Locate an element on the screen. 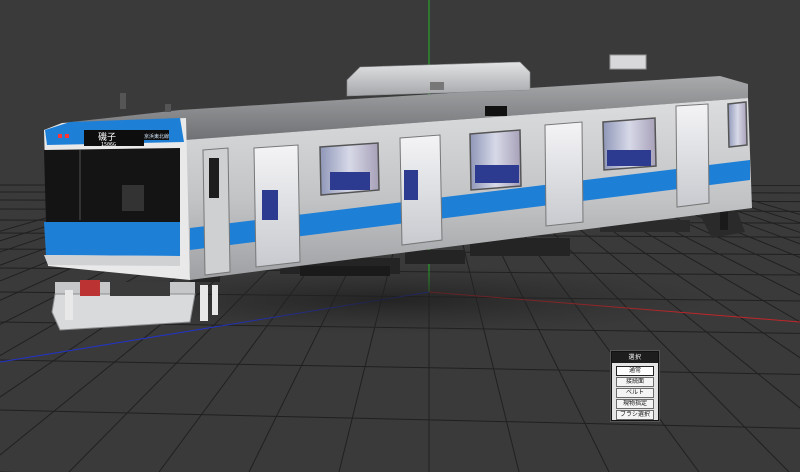  selection-button-3: 現物指定 is located at coordinates (635, 404).